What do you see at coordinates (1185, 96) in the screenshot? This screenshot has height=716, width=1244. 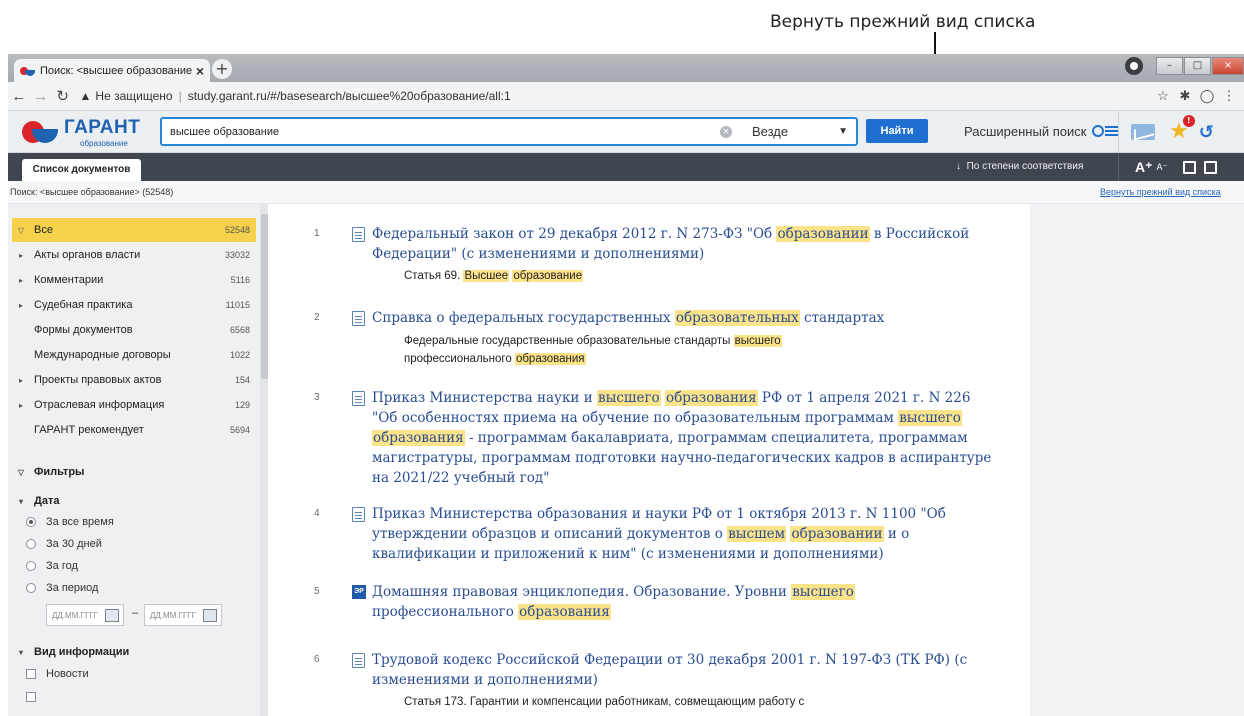 I see `extensions-icon: ✱` at bounding box center [1185, 96].